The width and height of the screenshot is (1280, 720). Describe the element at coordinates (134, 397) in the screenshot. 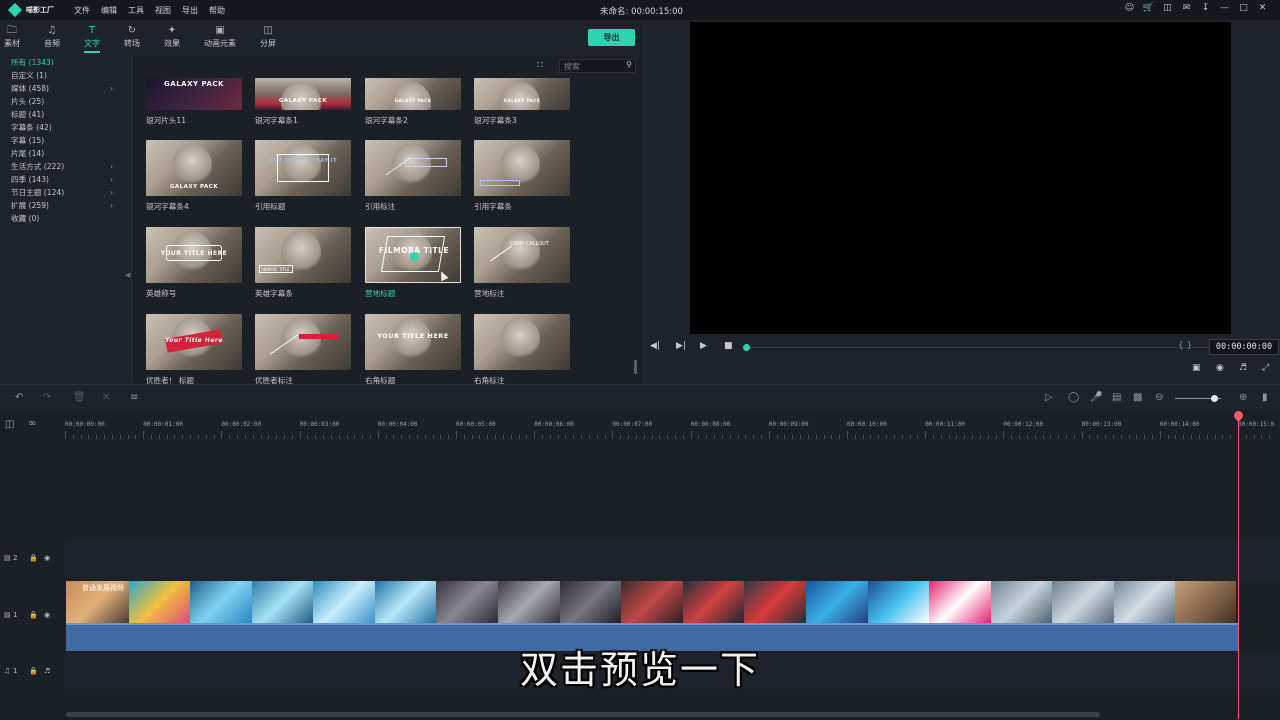

I see `adjust-icon: ≡` at that location.